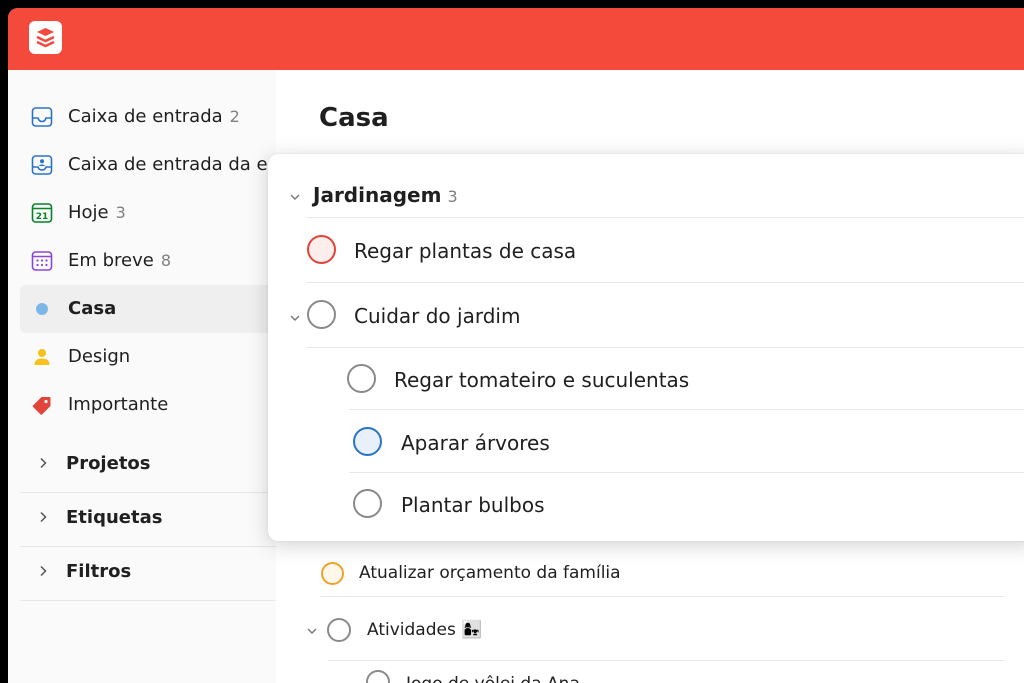  I want to click on svg-text: 21, so click(42, 217).